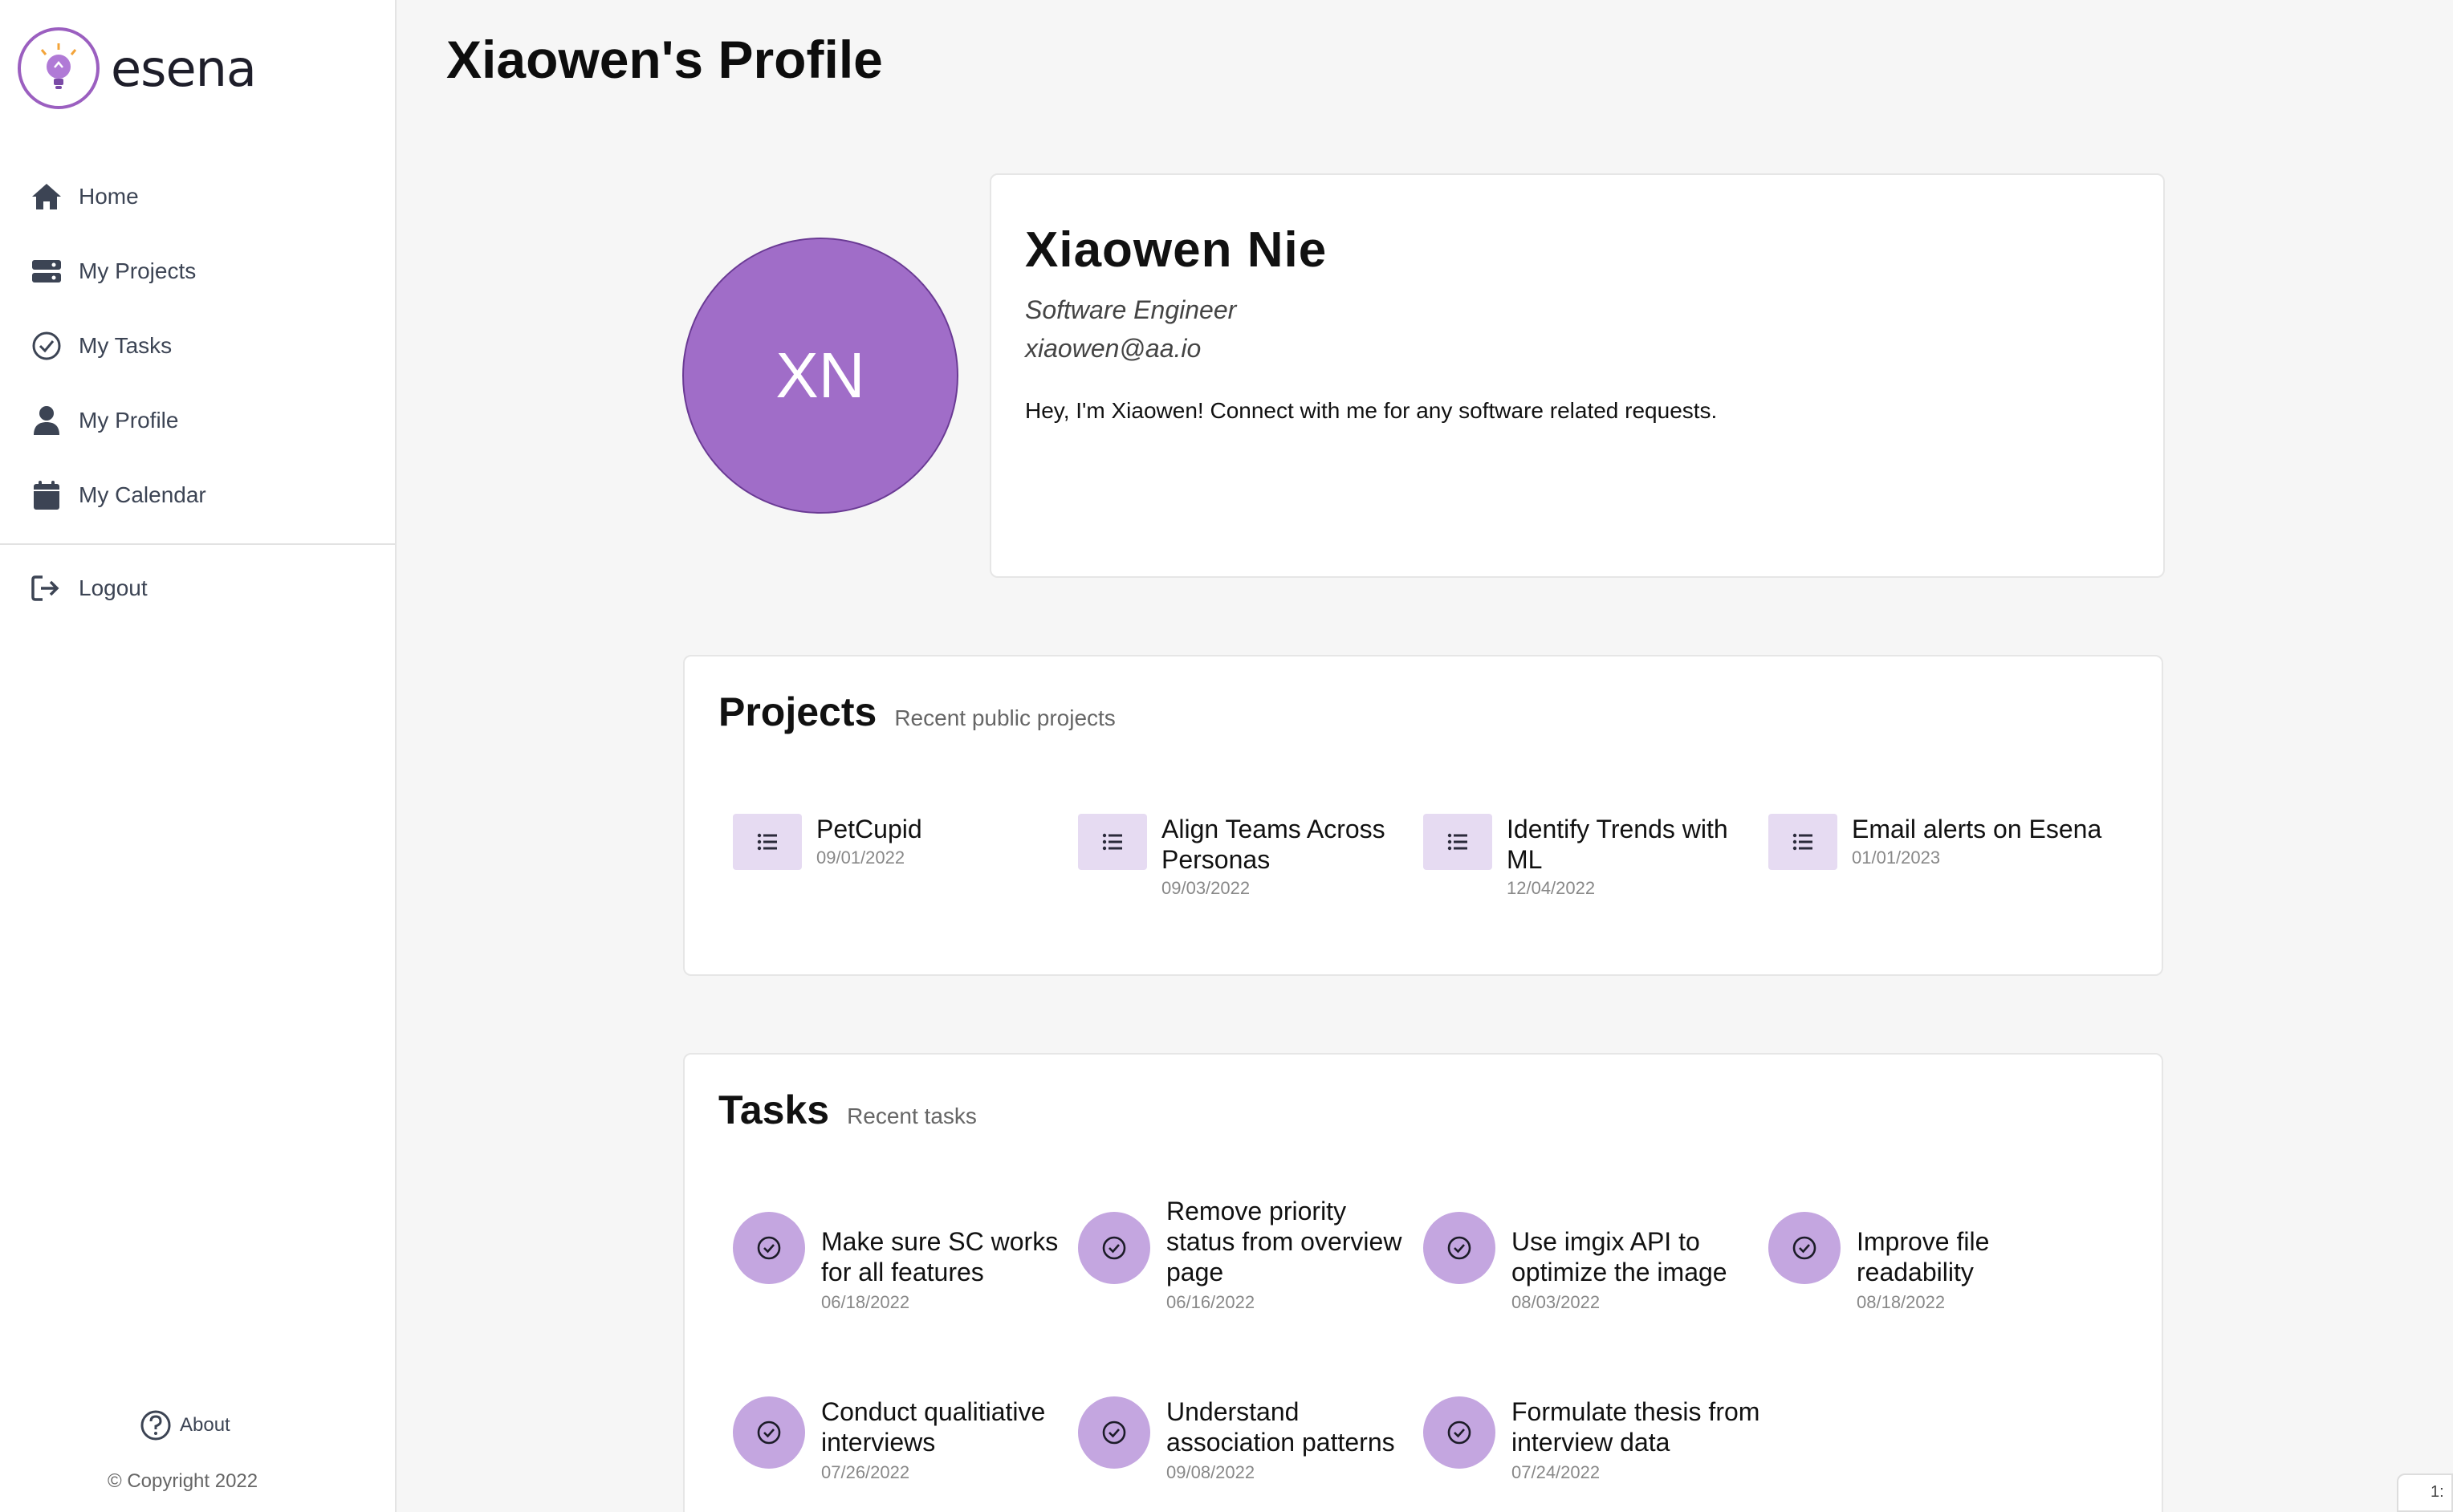 This screenshot has width=2453, height=1512. I want to click on project-name: PetCupid, so click(869, 829).